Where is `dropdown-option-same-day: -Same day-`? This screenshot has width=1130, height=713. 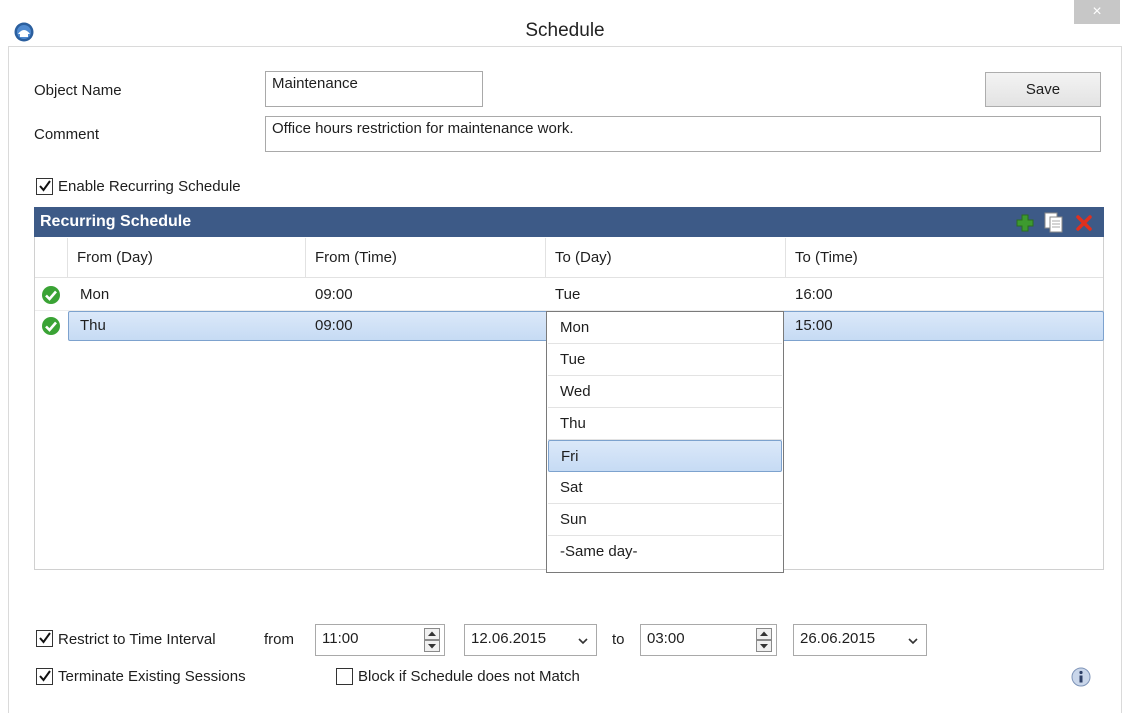 dropdown-option-same-day: -Same day- is located at coordinates (665, 552).